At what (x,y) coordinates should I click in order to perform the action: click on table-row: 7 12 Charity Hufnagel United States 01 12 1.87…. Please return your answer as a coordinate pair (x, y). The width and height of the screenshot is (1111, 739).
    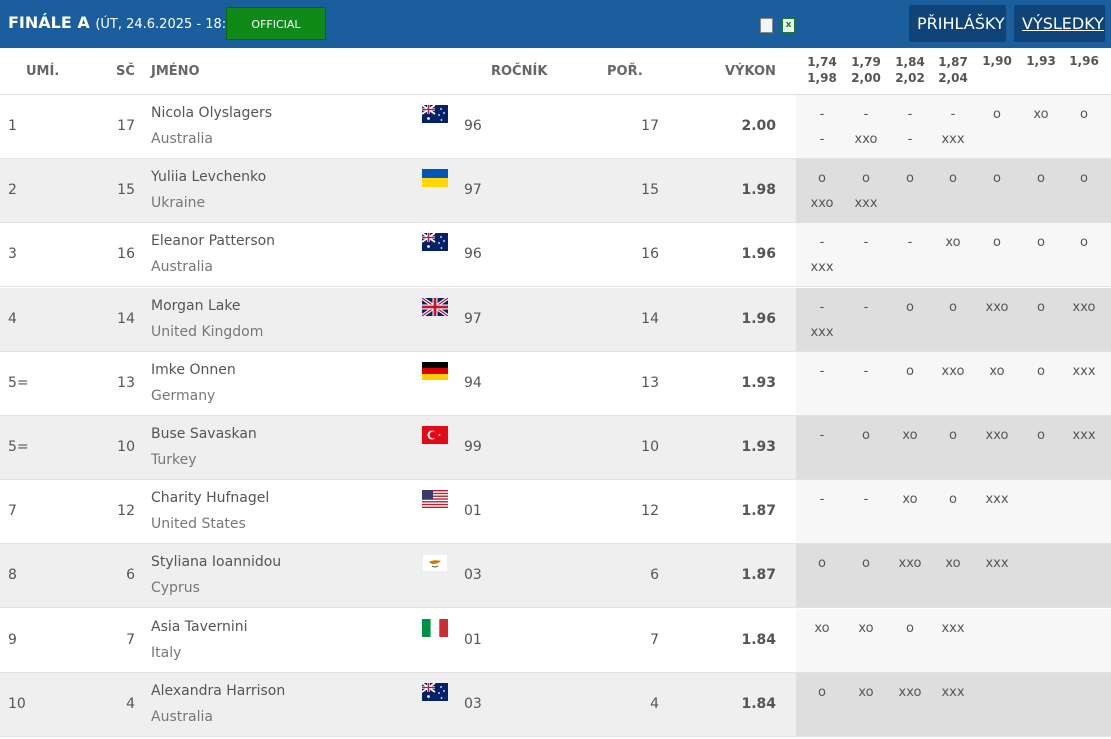
    Looking at the image, I should click on (555, 512).